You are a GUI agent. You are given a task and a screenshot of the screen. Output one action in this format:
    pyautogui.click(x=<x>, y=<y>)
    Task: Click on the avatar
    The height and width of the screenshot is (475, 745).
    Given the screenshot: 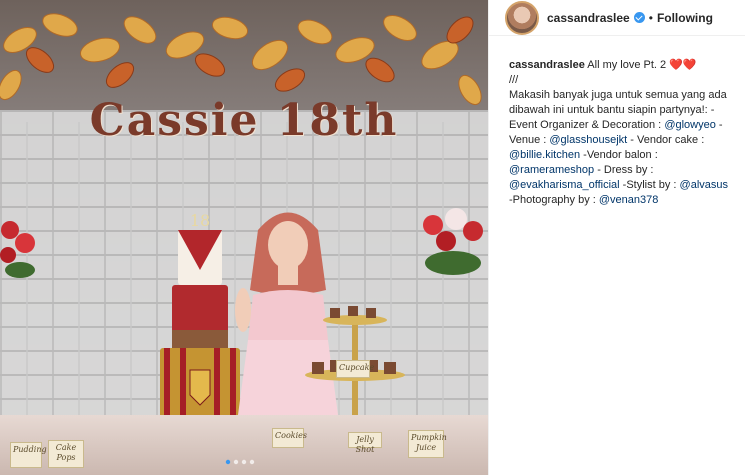 What is the action you would take?
    pyautogui.click(x=522, y=17)
    